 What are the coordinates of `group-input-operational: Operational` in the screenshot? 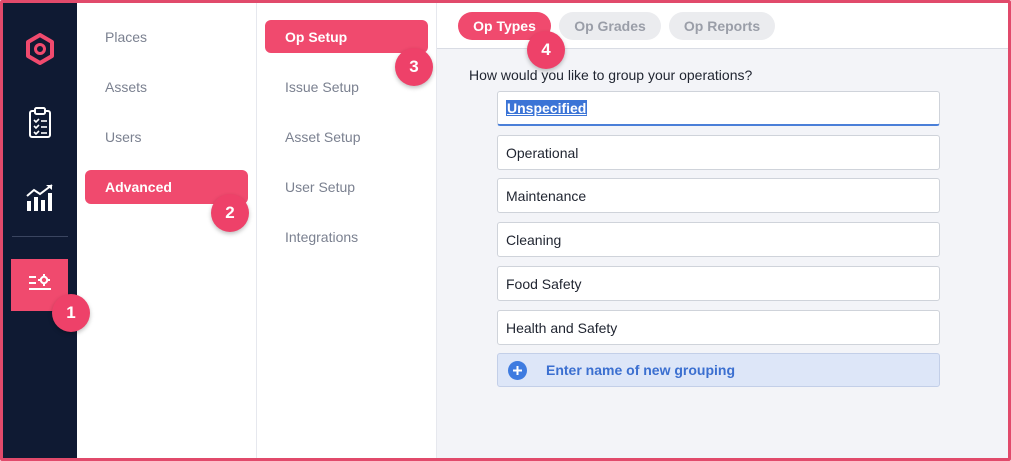 It's located at (718, 152).